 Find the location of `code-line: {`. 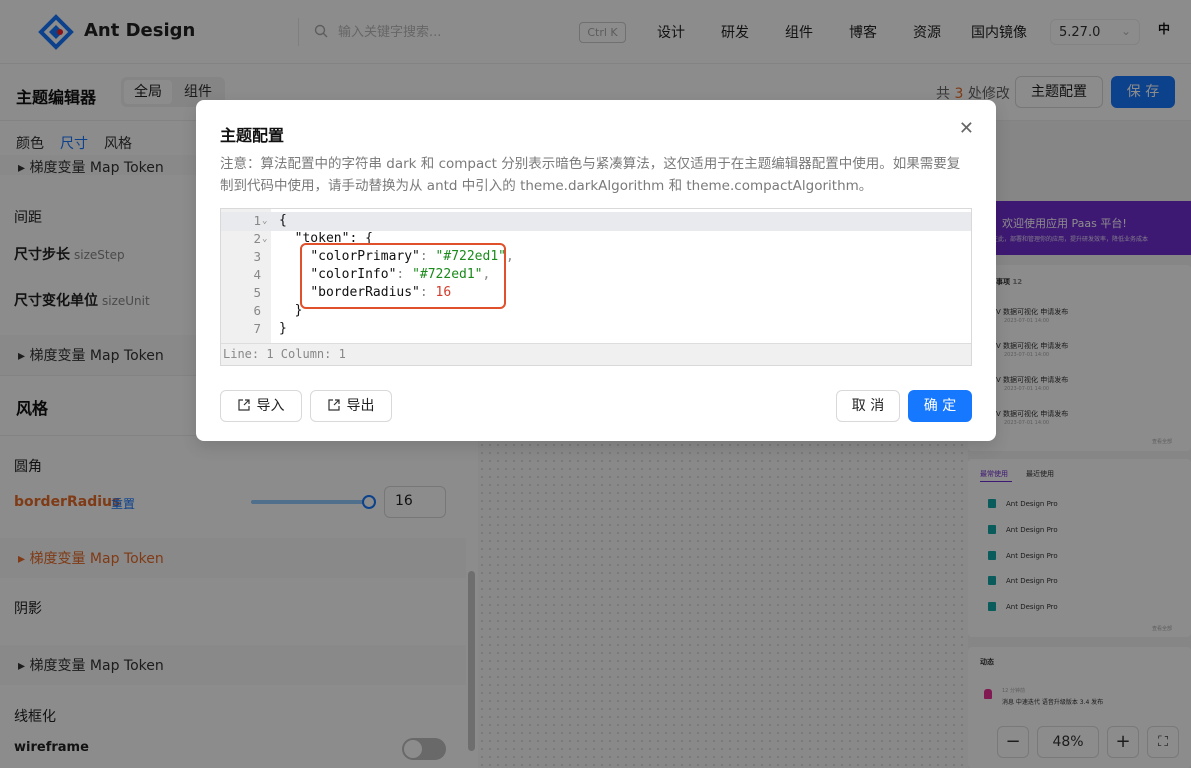

code-line: { is located at coordinates (283, 220).